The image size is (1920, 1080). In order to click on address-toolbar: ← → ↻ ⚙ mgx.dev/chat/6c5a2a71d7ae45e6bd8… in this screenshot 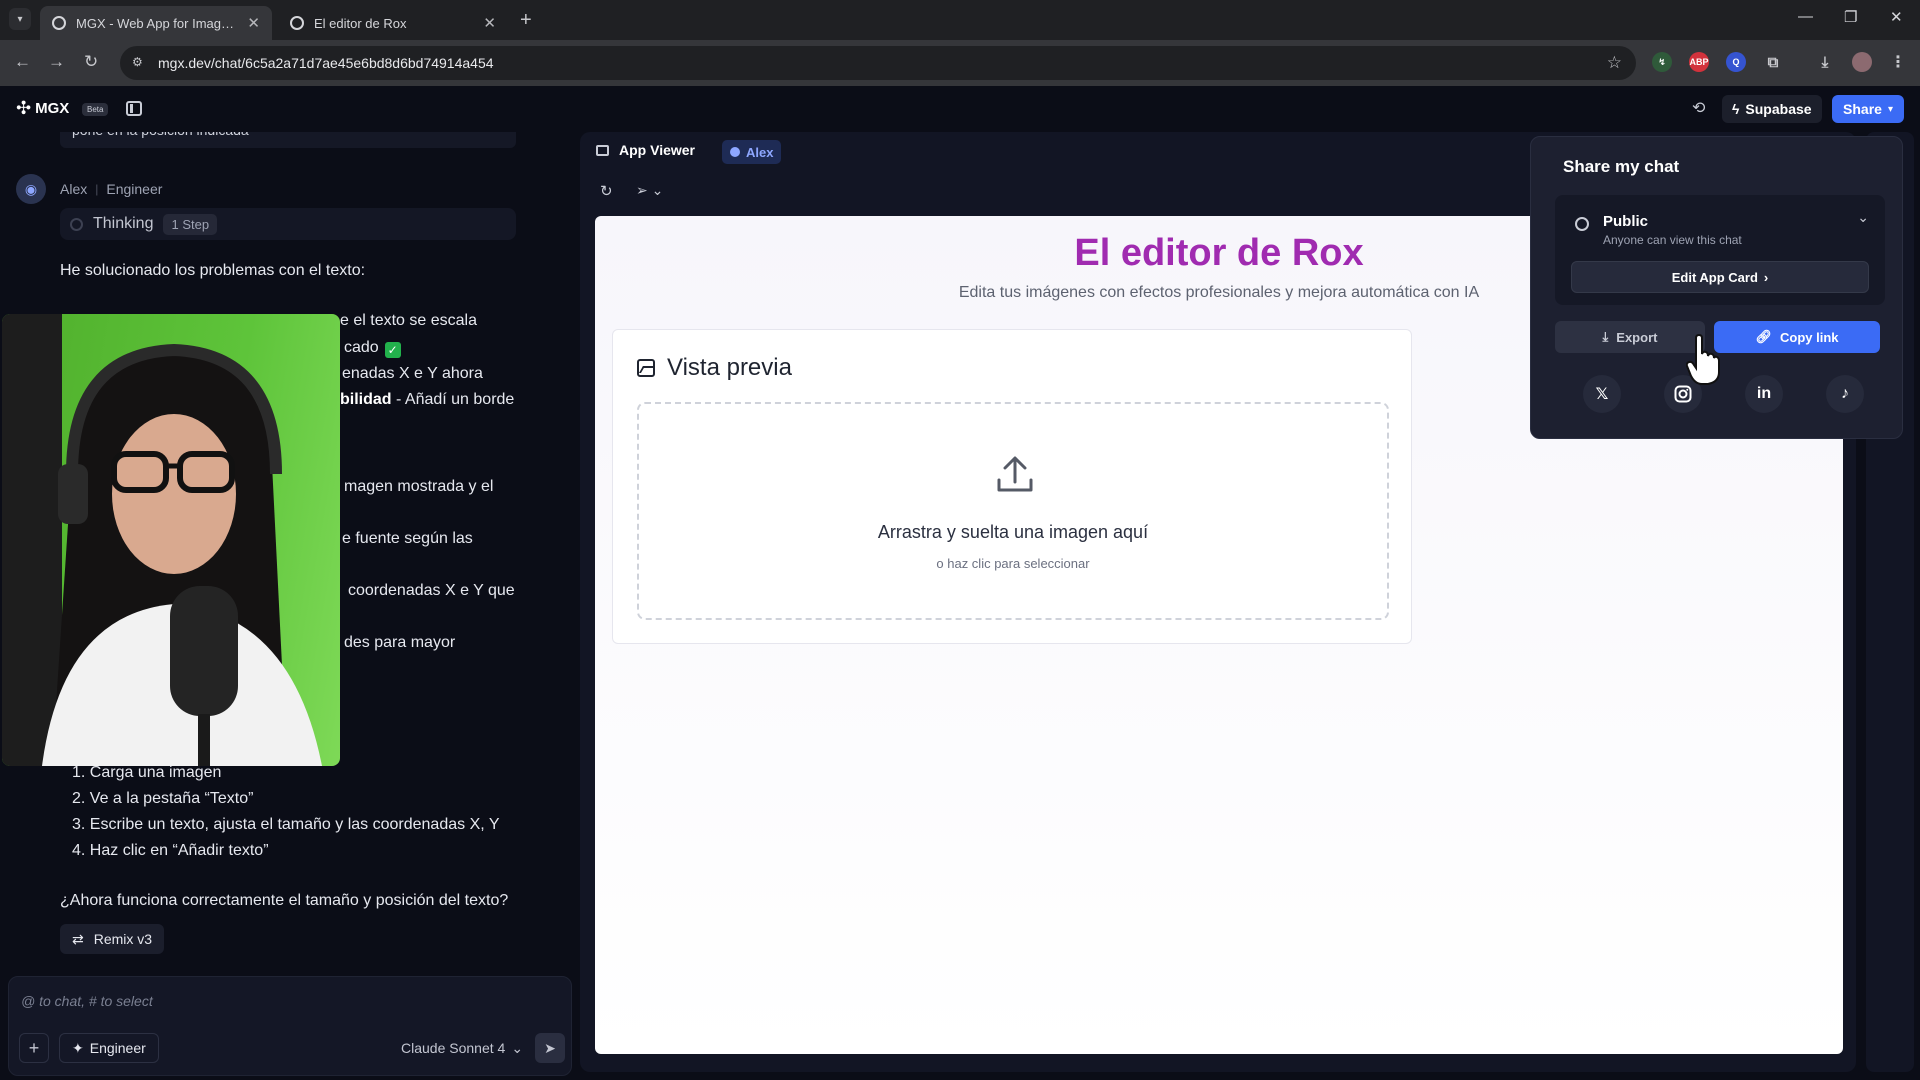, I will do `click(960, 63)`.